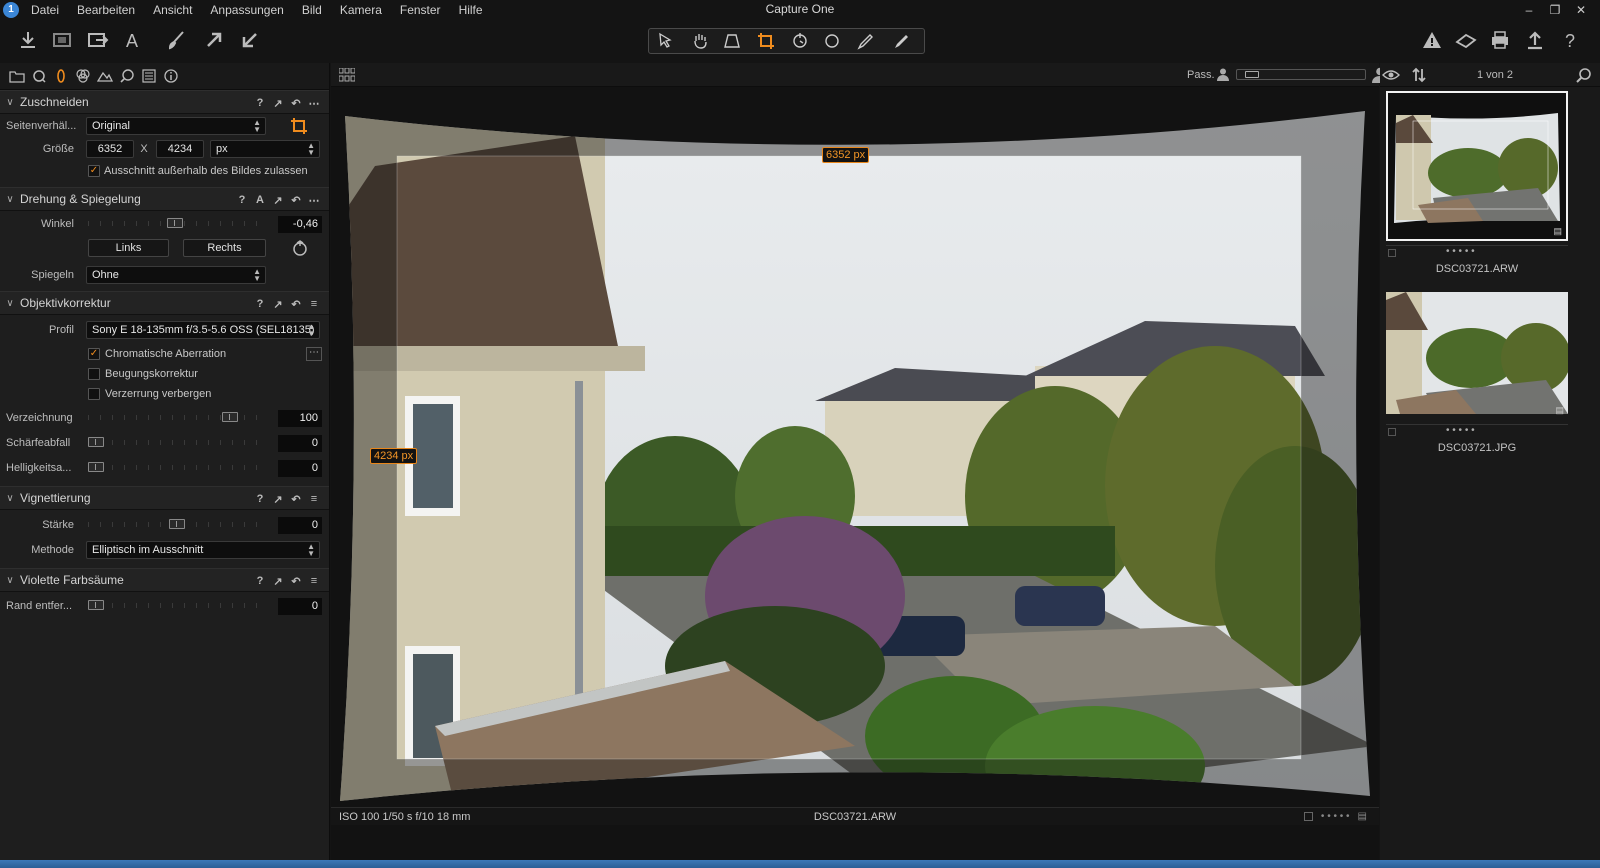 The image size is (1600, 868). I want to click on purple-fringe-section-header: ∨ Violette Farbsäume ? ↗ ↶ ≡, so click(164, 580).